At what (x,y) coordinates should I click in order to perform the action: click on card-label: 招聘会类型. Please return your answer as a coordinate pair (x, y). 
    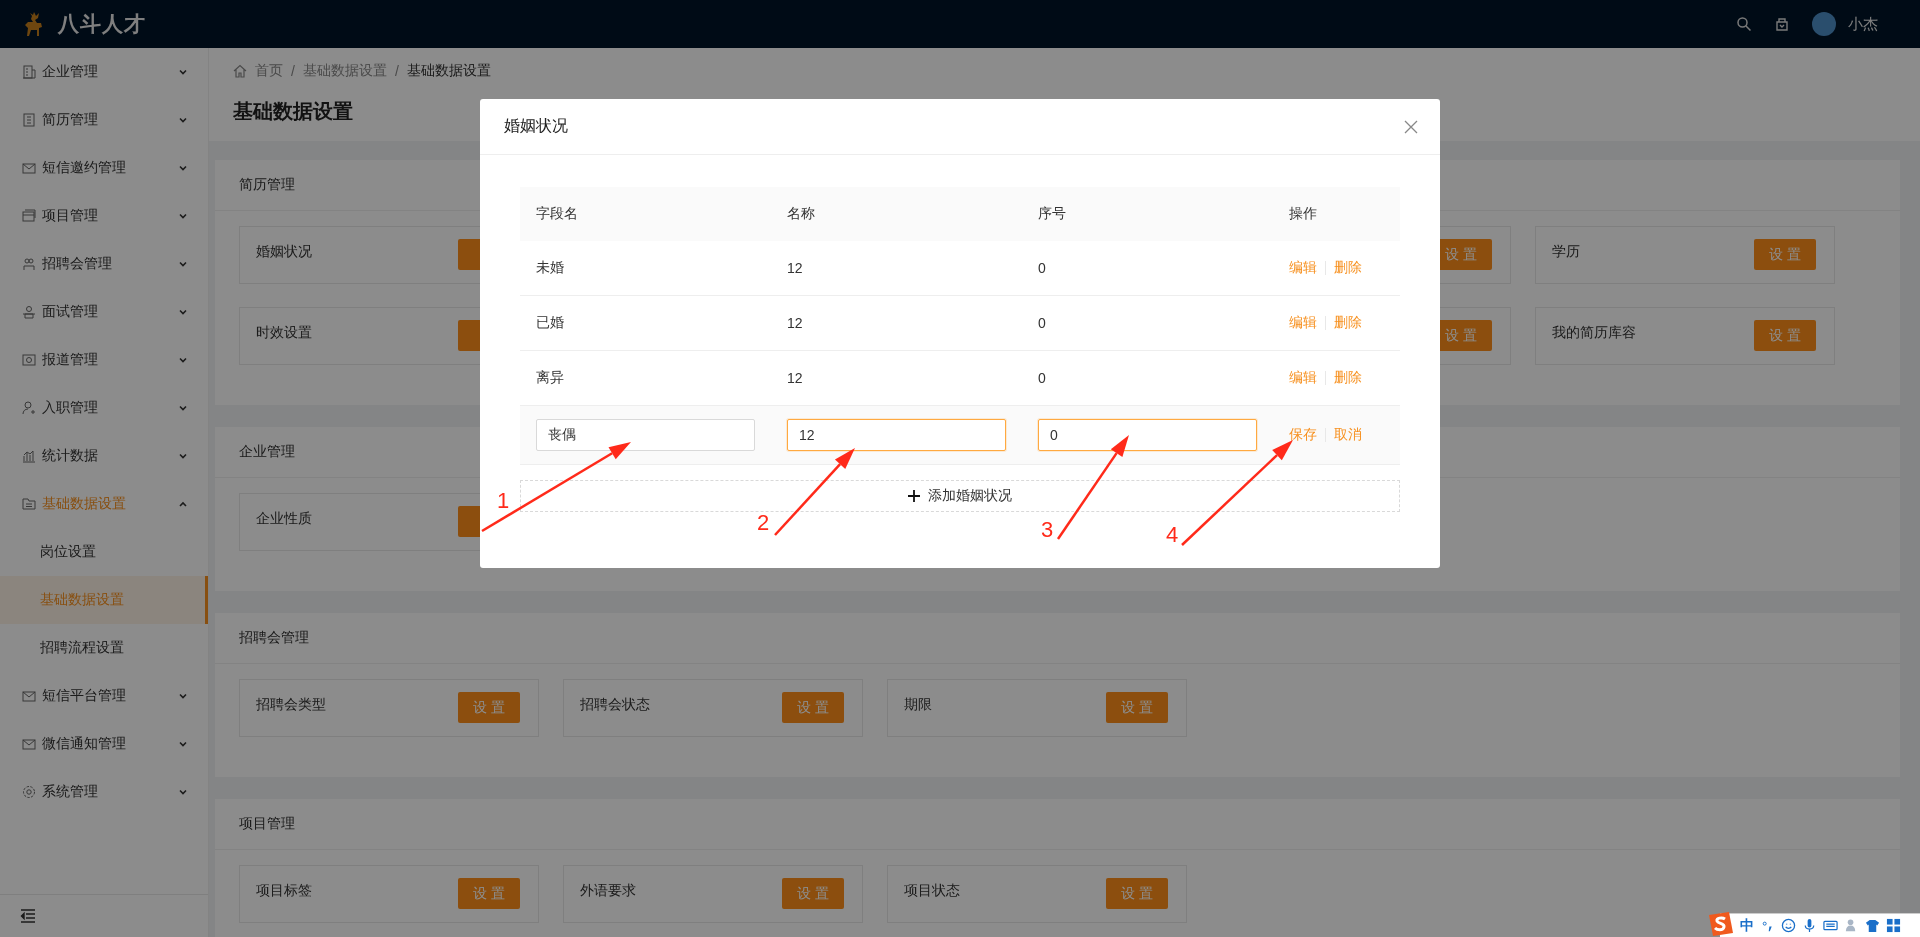
    Looking at the image, I should click on (291, 705).